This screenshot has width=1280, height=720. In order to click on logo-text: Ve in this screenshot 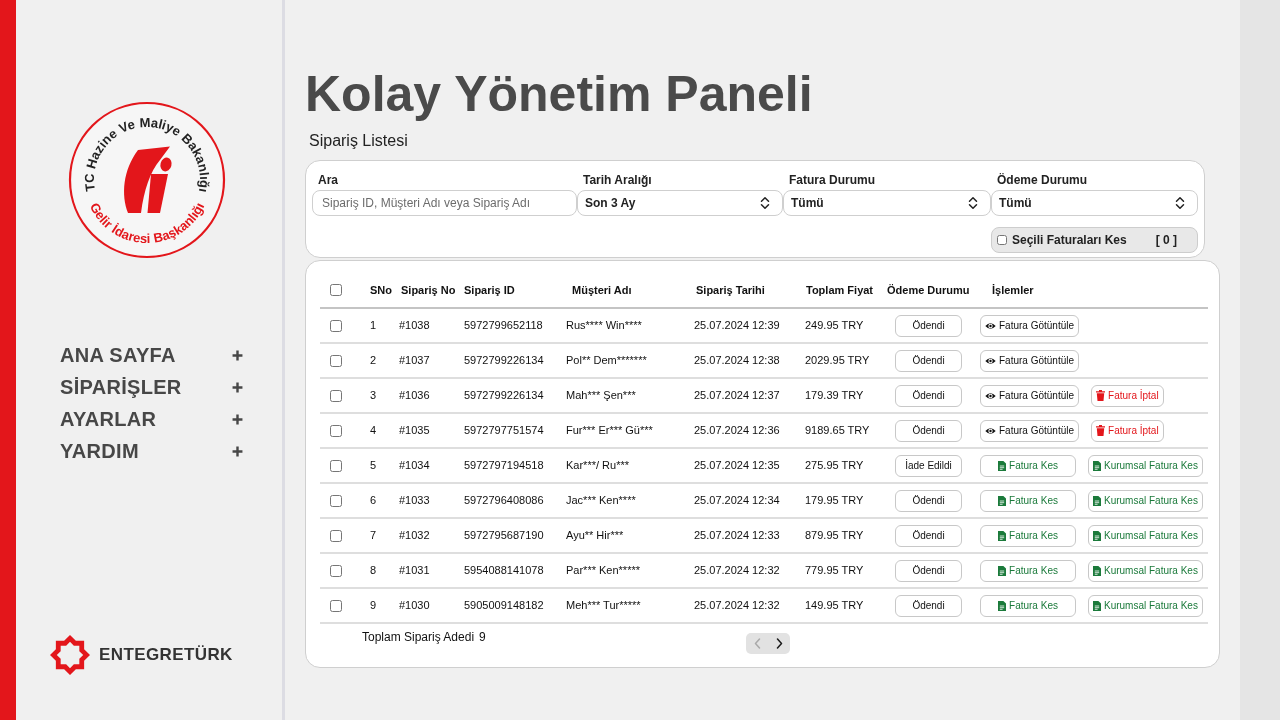, I will do `click(126, 126)`.